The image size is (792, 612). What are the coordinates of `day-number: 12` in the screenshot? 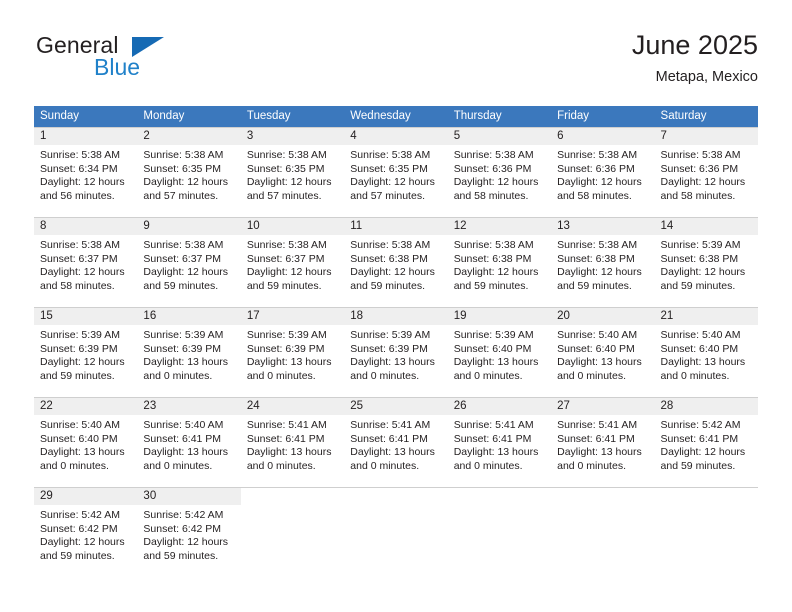 It's located at (499, 226).